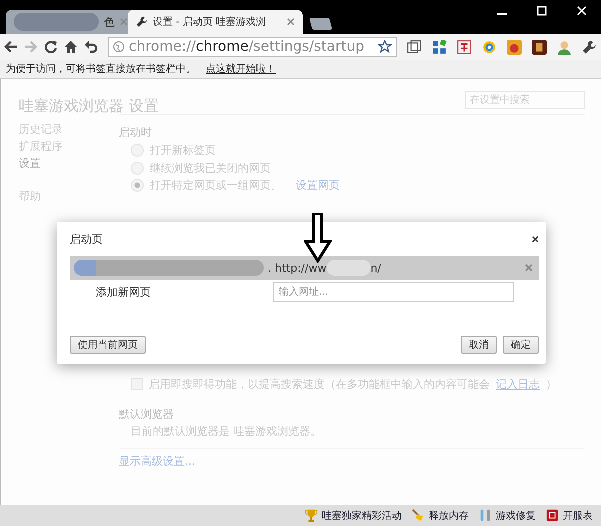  What do you see at coordinates (376, 268) in the screenshot?
I see `page-url: n/` at bounding box center [376, 268].